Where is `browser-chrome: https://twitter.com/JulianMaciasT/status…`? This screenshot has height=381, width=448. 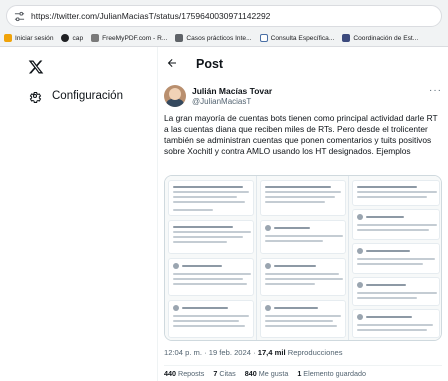
browser-chrome: https://twitter.com/JulianMaciasT/status… is located at coordinates (224, 23).